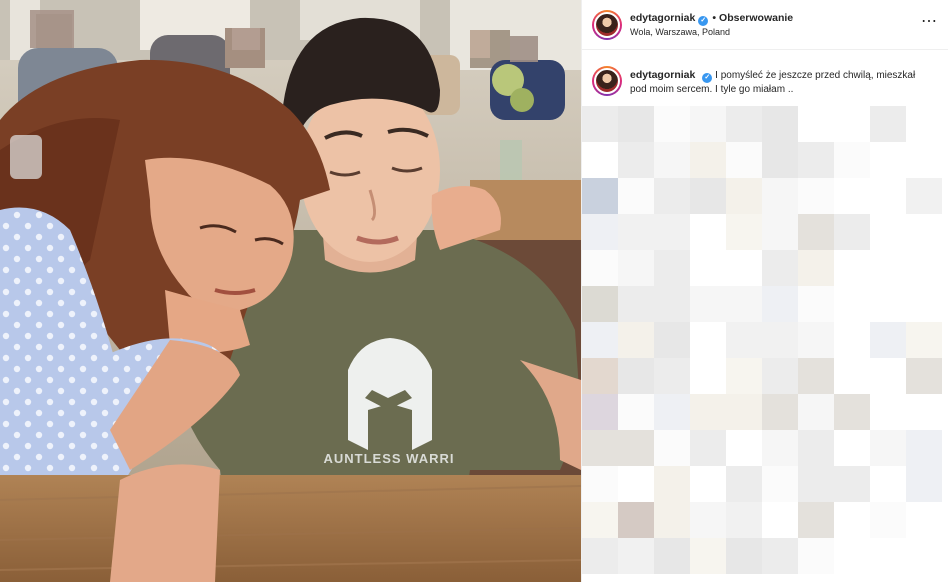 The width and height of the screenshot is (948, 582). I want to click on following-button: Obserwowanie, so click(756, 18).